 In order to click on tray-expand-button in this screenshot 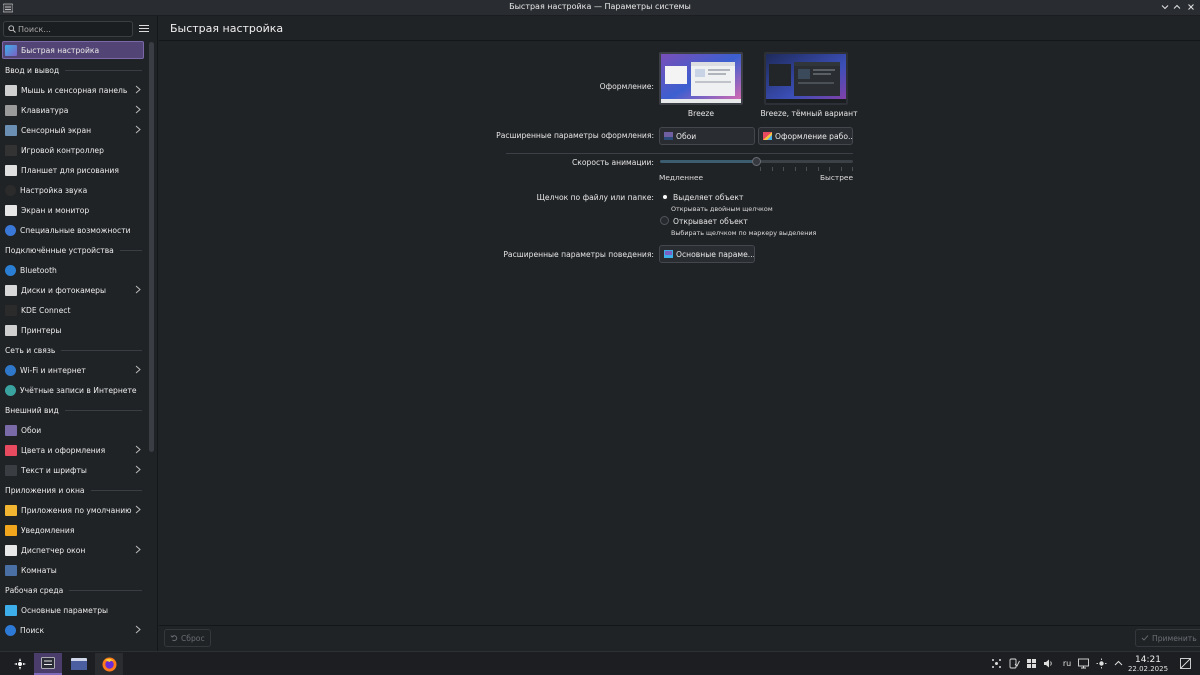, I will do `click(1118, 663)`.